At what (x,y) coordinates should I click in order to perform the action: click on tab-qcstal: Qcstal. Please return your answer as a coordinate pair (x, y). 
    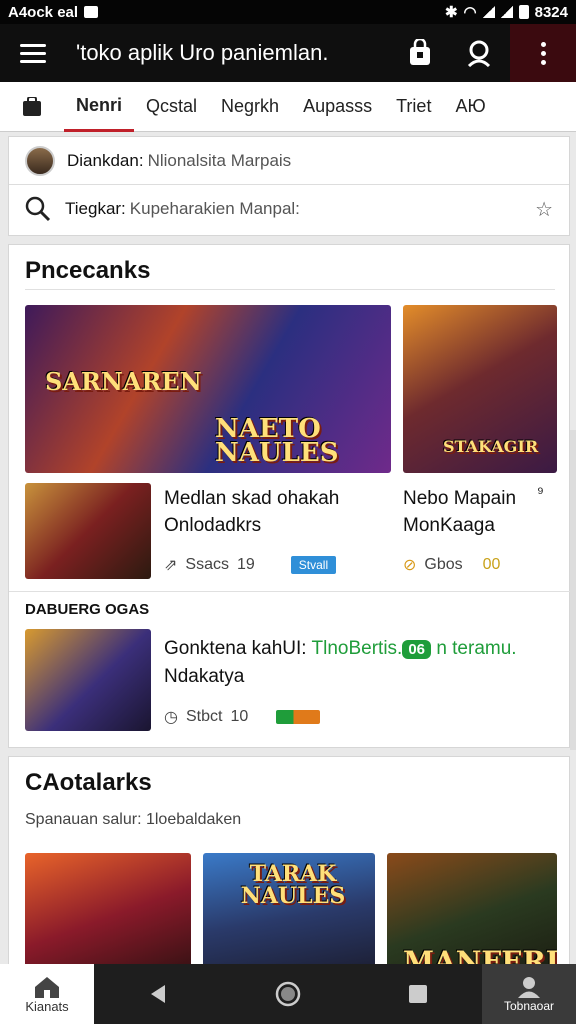
    Looking at the image, I should click on (171, 107).